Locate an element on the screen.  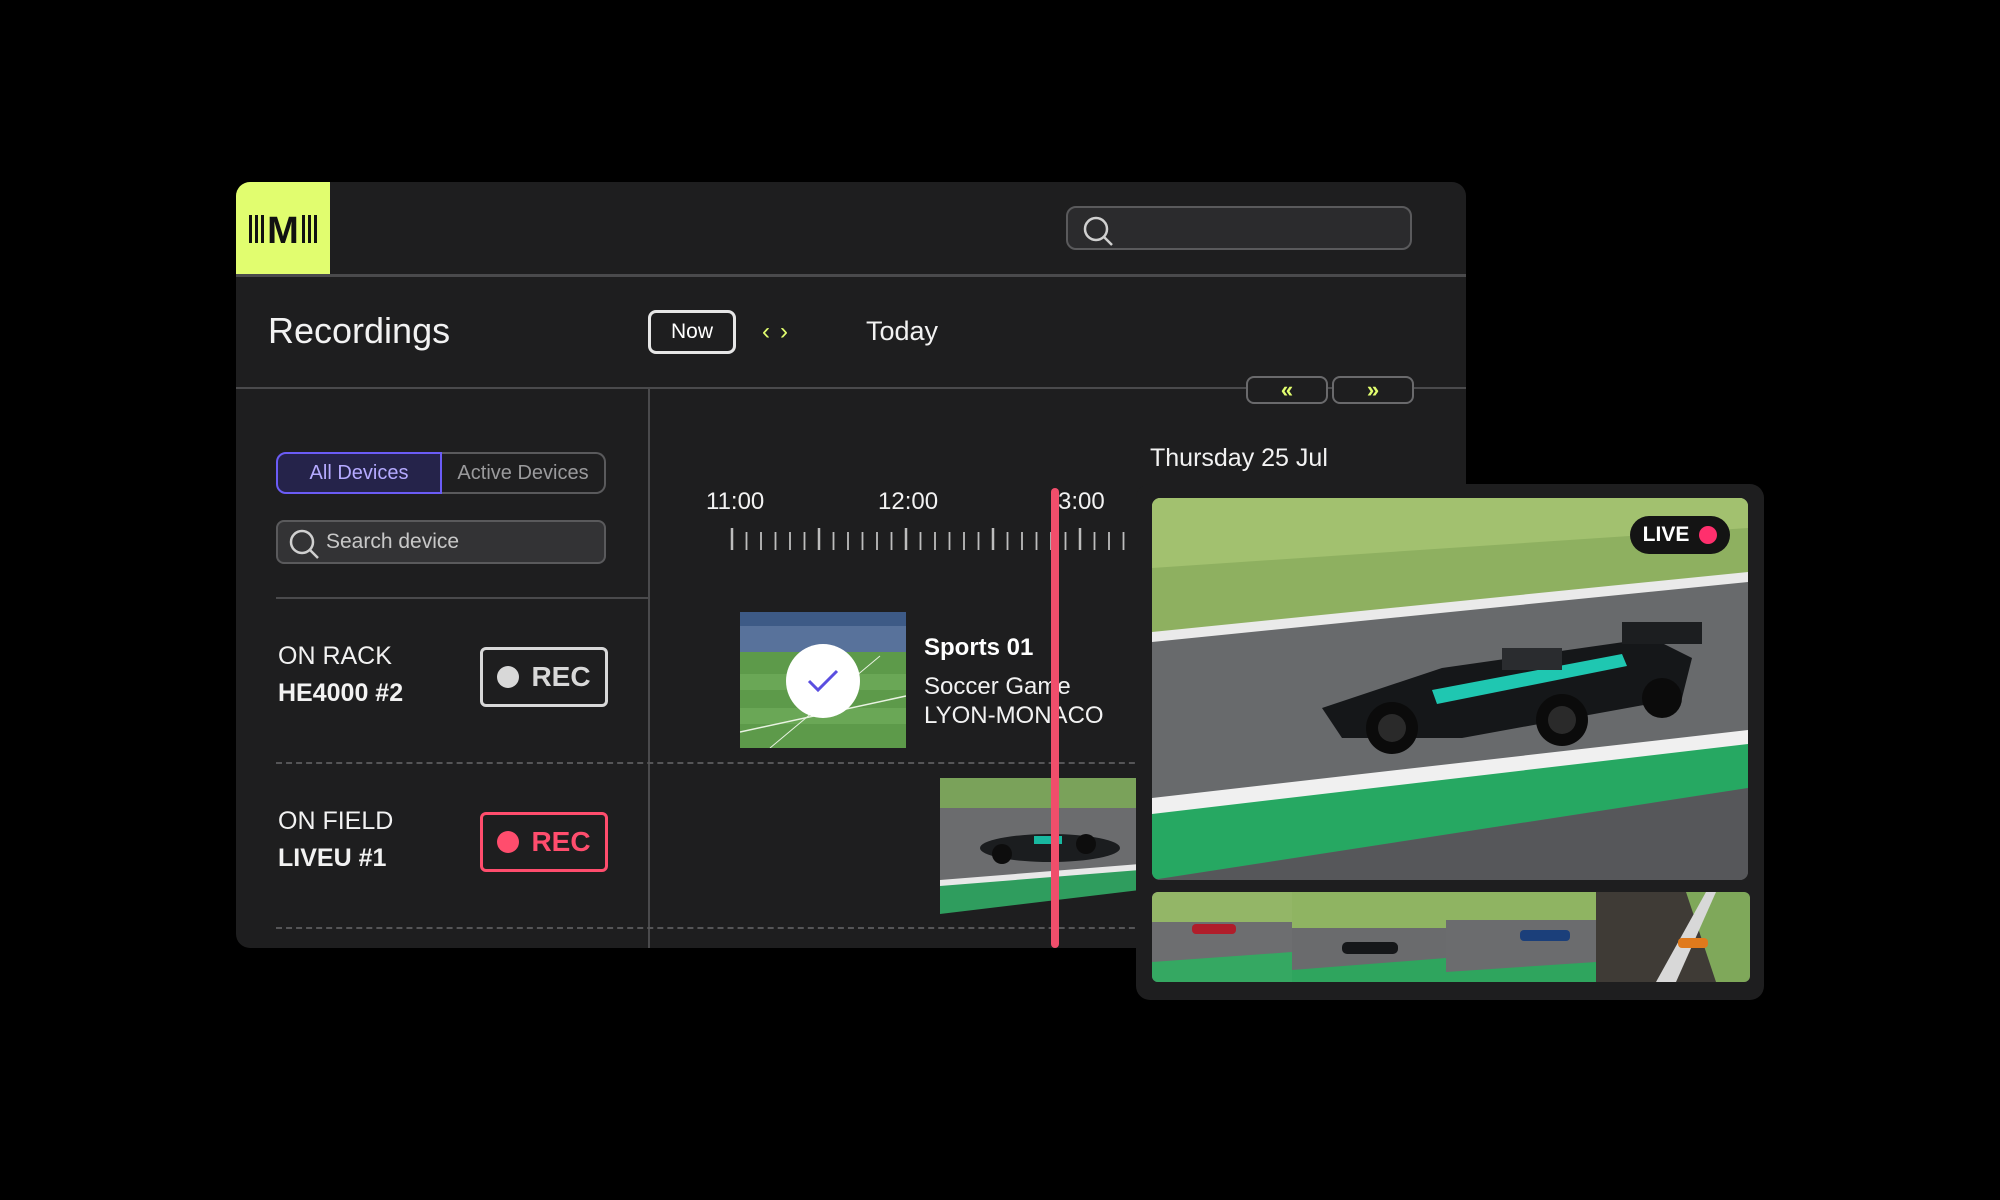
live-label: LIVE is located at coordinates (1666, 534).